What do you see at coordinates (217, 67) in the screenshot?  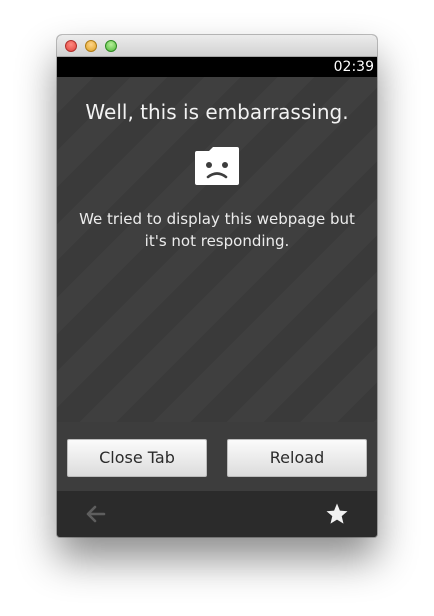 I see `status-bar: 02:39` at bounding box center [217, 67].